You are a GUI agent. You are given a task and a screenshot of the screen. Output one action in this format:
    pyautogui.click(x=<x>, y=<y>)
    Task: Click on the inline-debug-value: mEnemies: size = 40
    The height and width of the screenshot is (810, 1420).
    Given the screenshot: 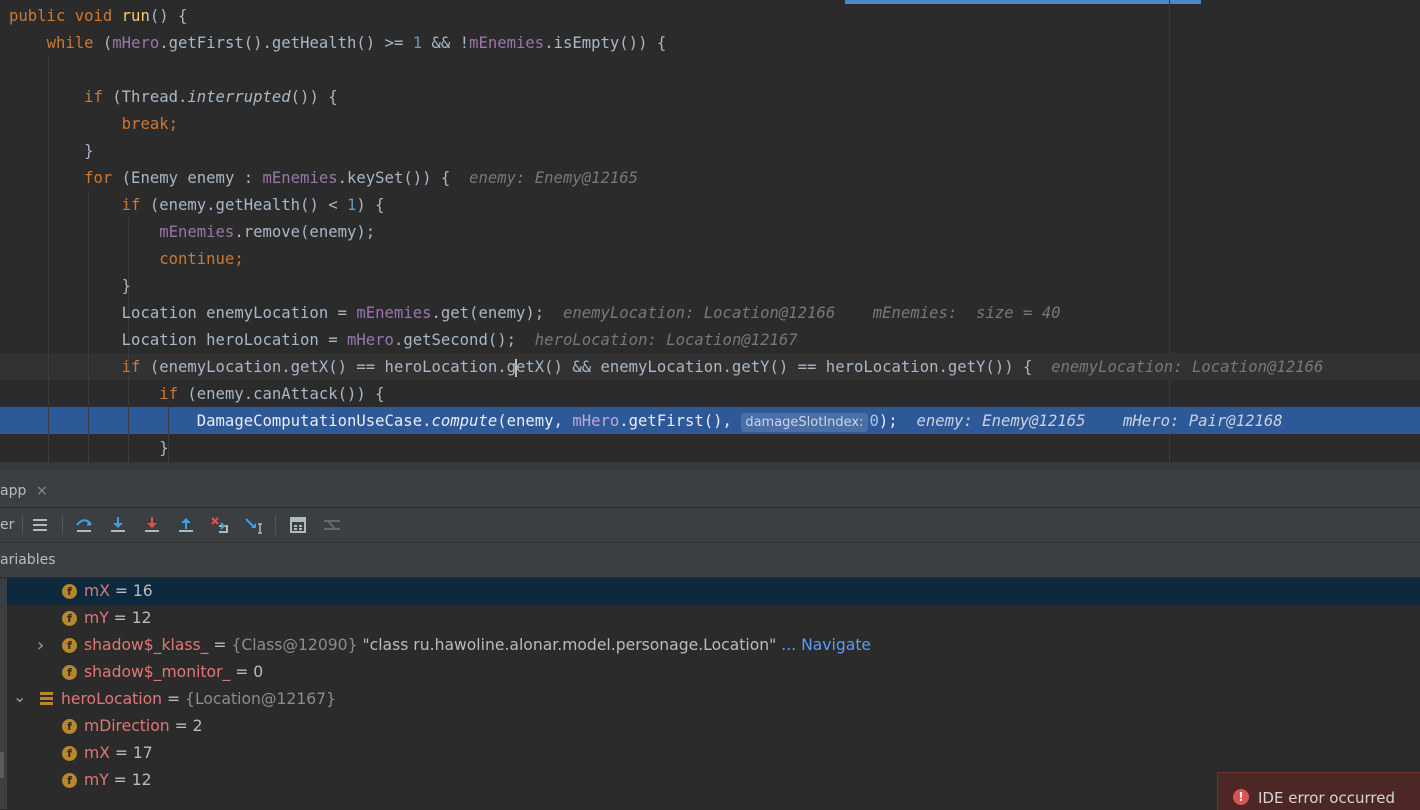 What is the action you would take?
    pyautogui.click(x=966, y=313)
    